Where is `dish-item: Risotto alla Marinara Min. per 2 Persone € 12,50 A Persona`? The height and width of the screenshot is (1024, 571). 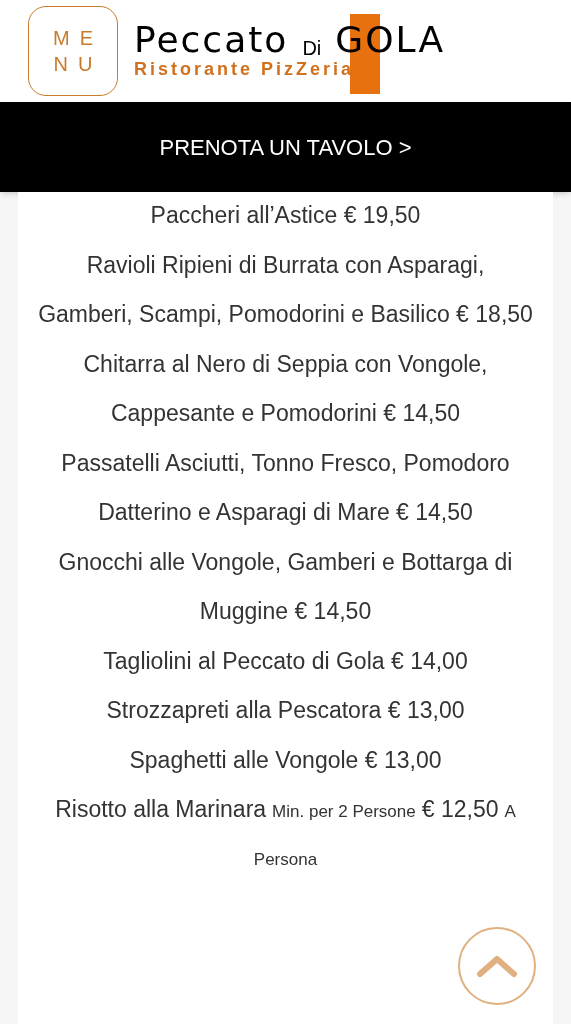
dish-item: Risotto alla Marinara Min. per 2 Persone € 12,50 A Persona is located at coordinates (285, 833).